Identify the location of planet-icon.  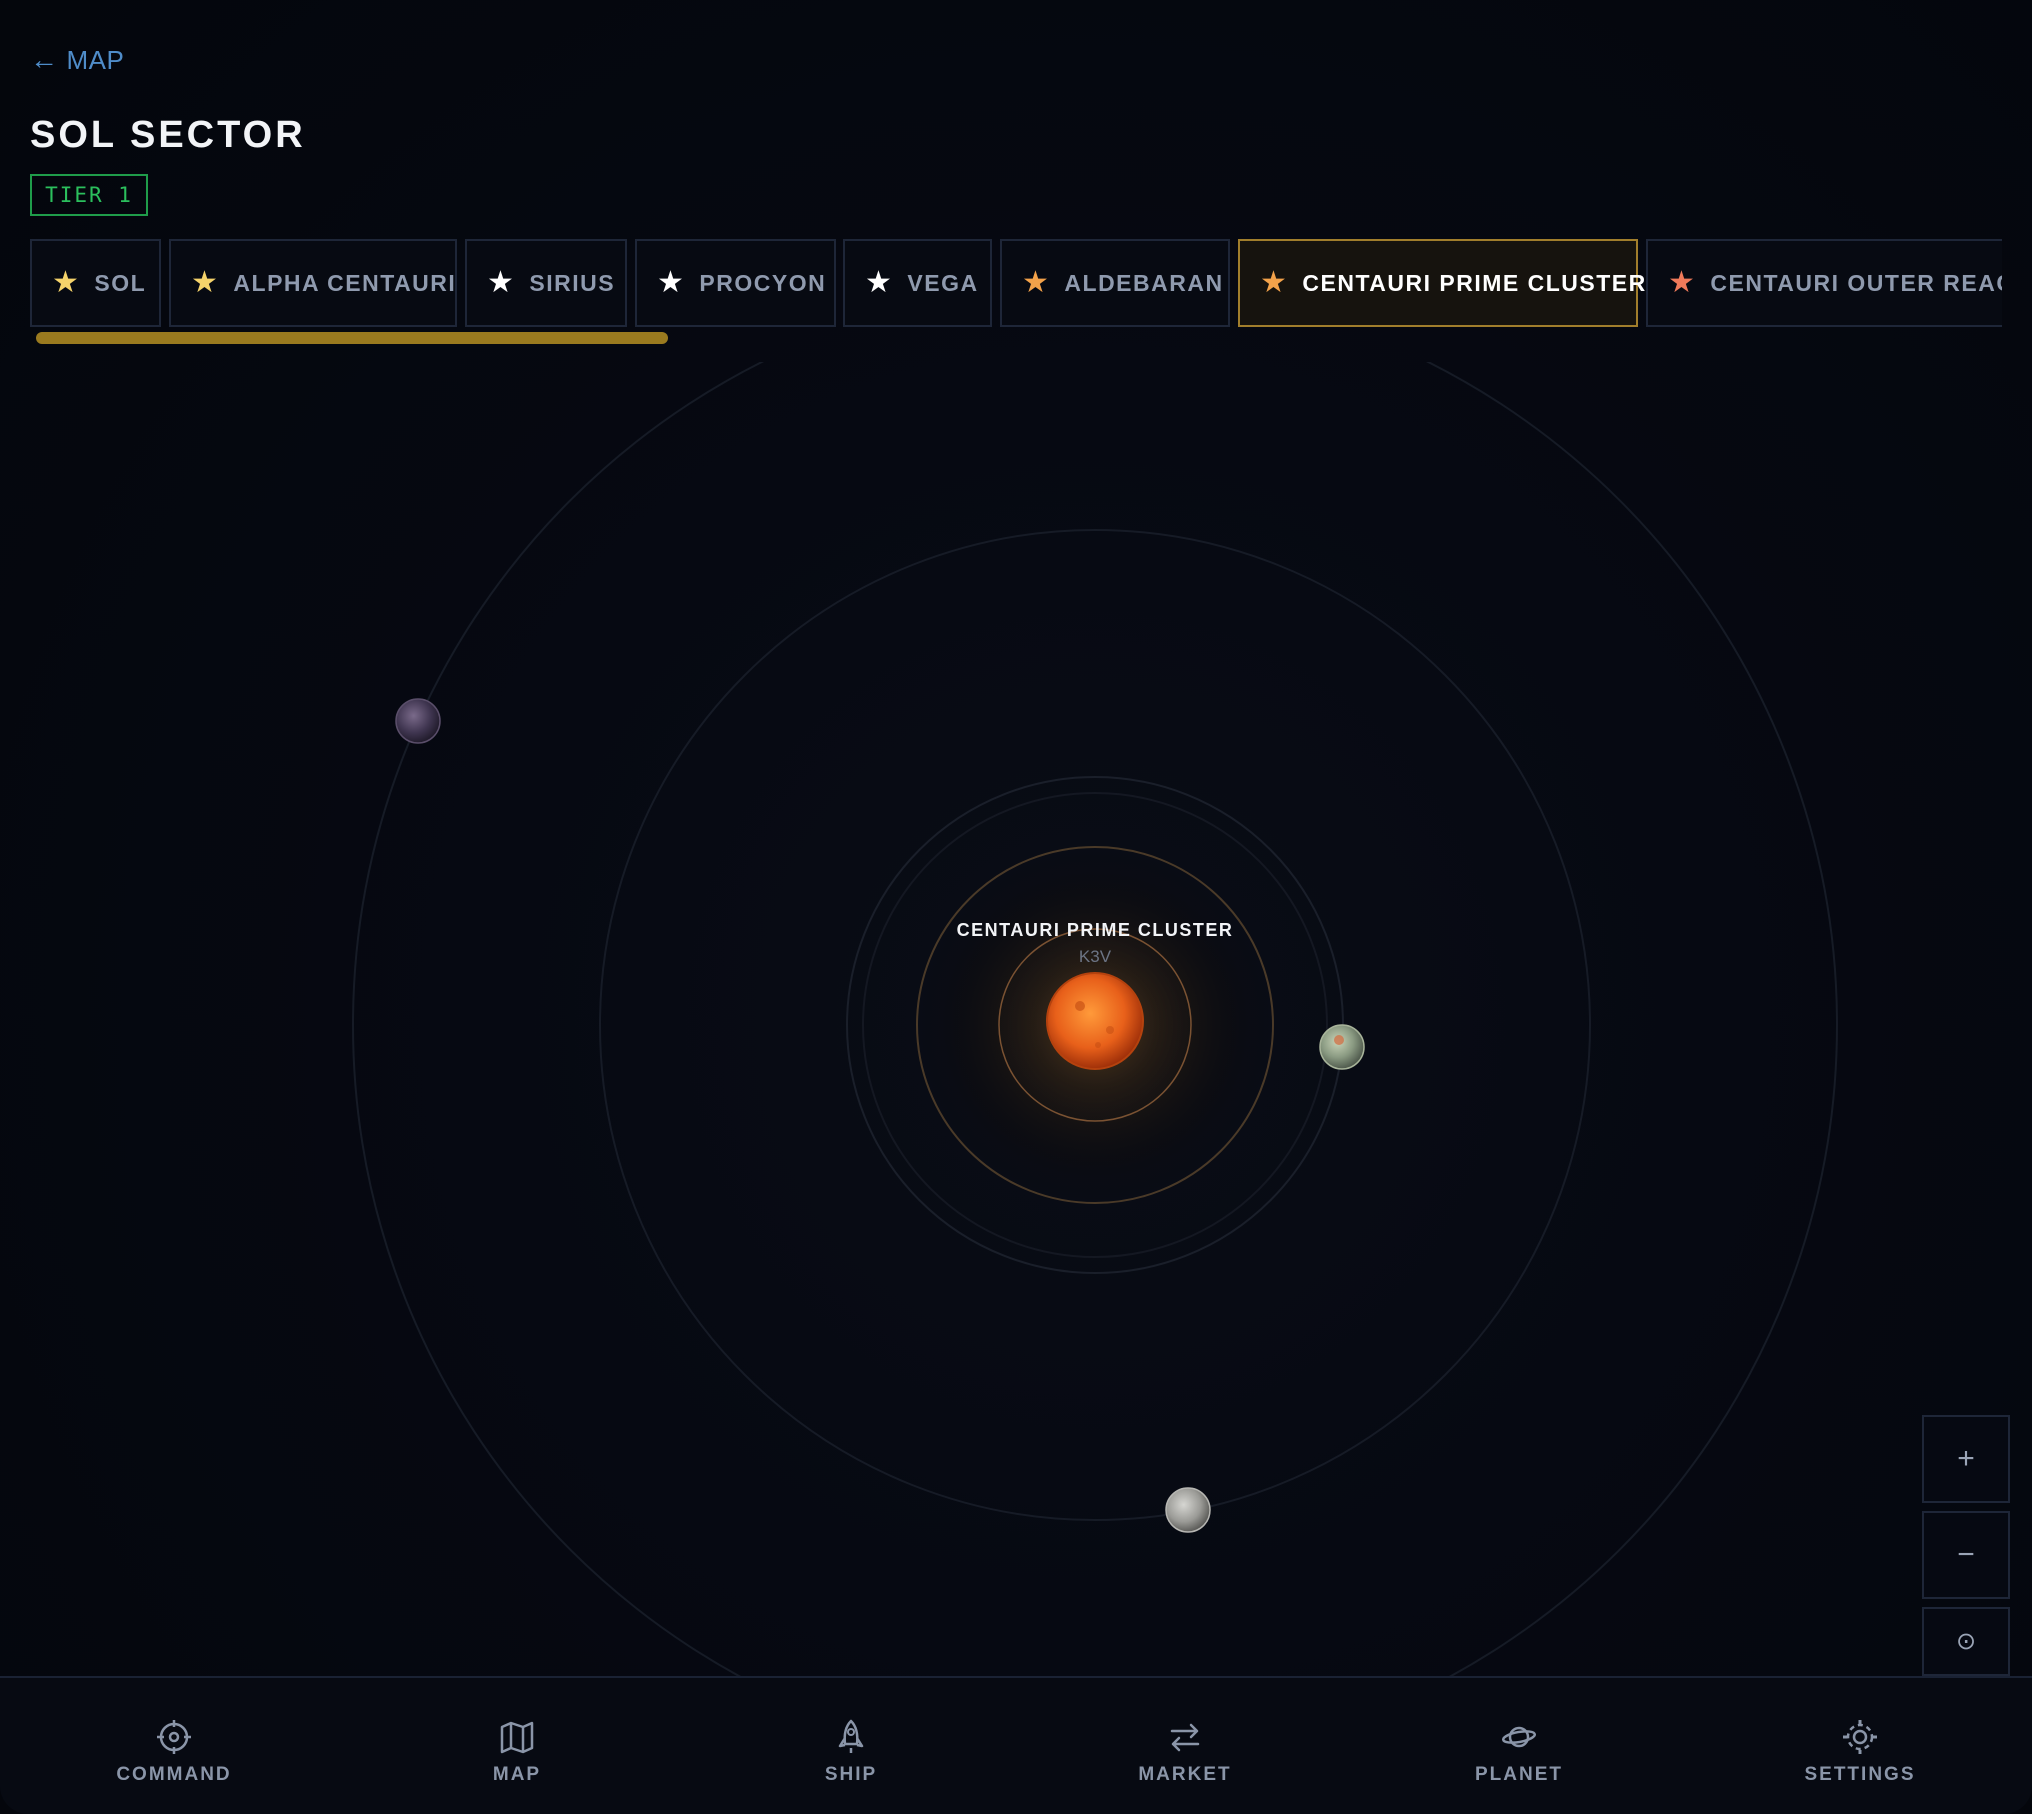
(1519, 1737).